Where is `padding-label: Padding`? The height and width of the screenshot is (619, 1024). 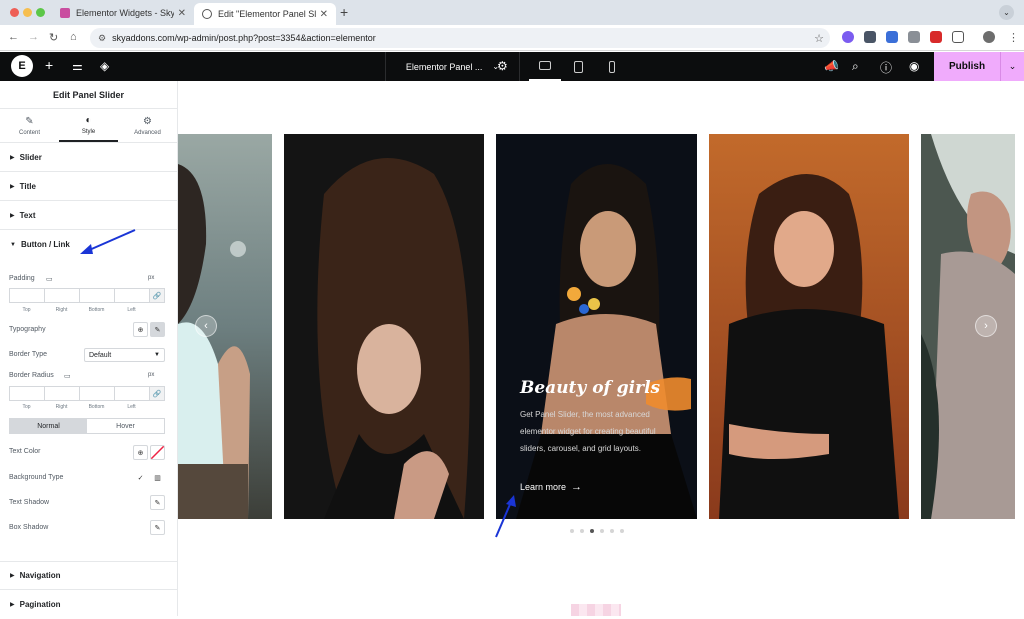
padding-label: Padding is located at coordinates (22, 278).